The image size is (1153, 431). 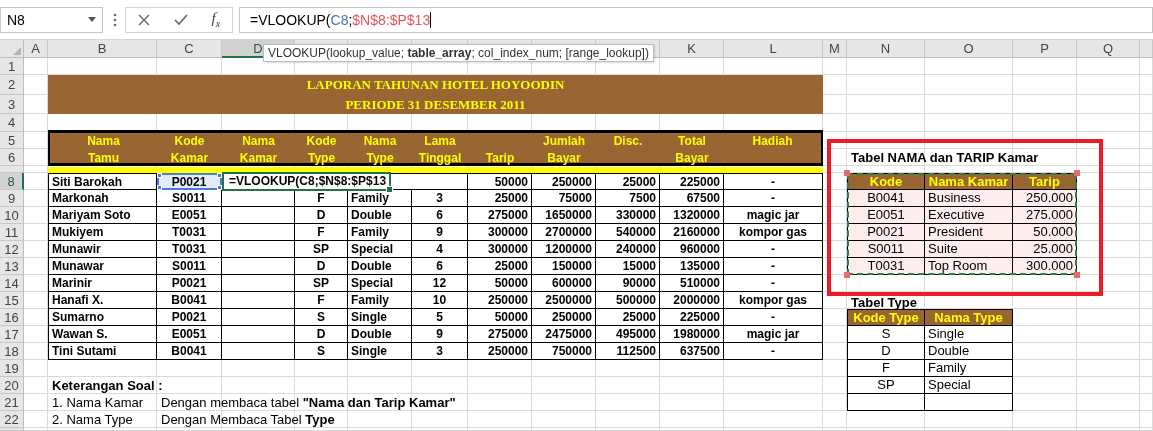 I want to click on table-cell: 600000, so click(x=564, y=283).